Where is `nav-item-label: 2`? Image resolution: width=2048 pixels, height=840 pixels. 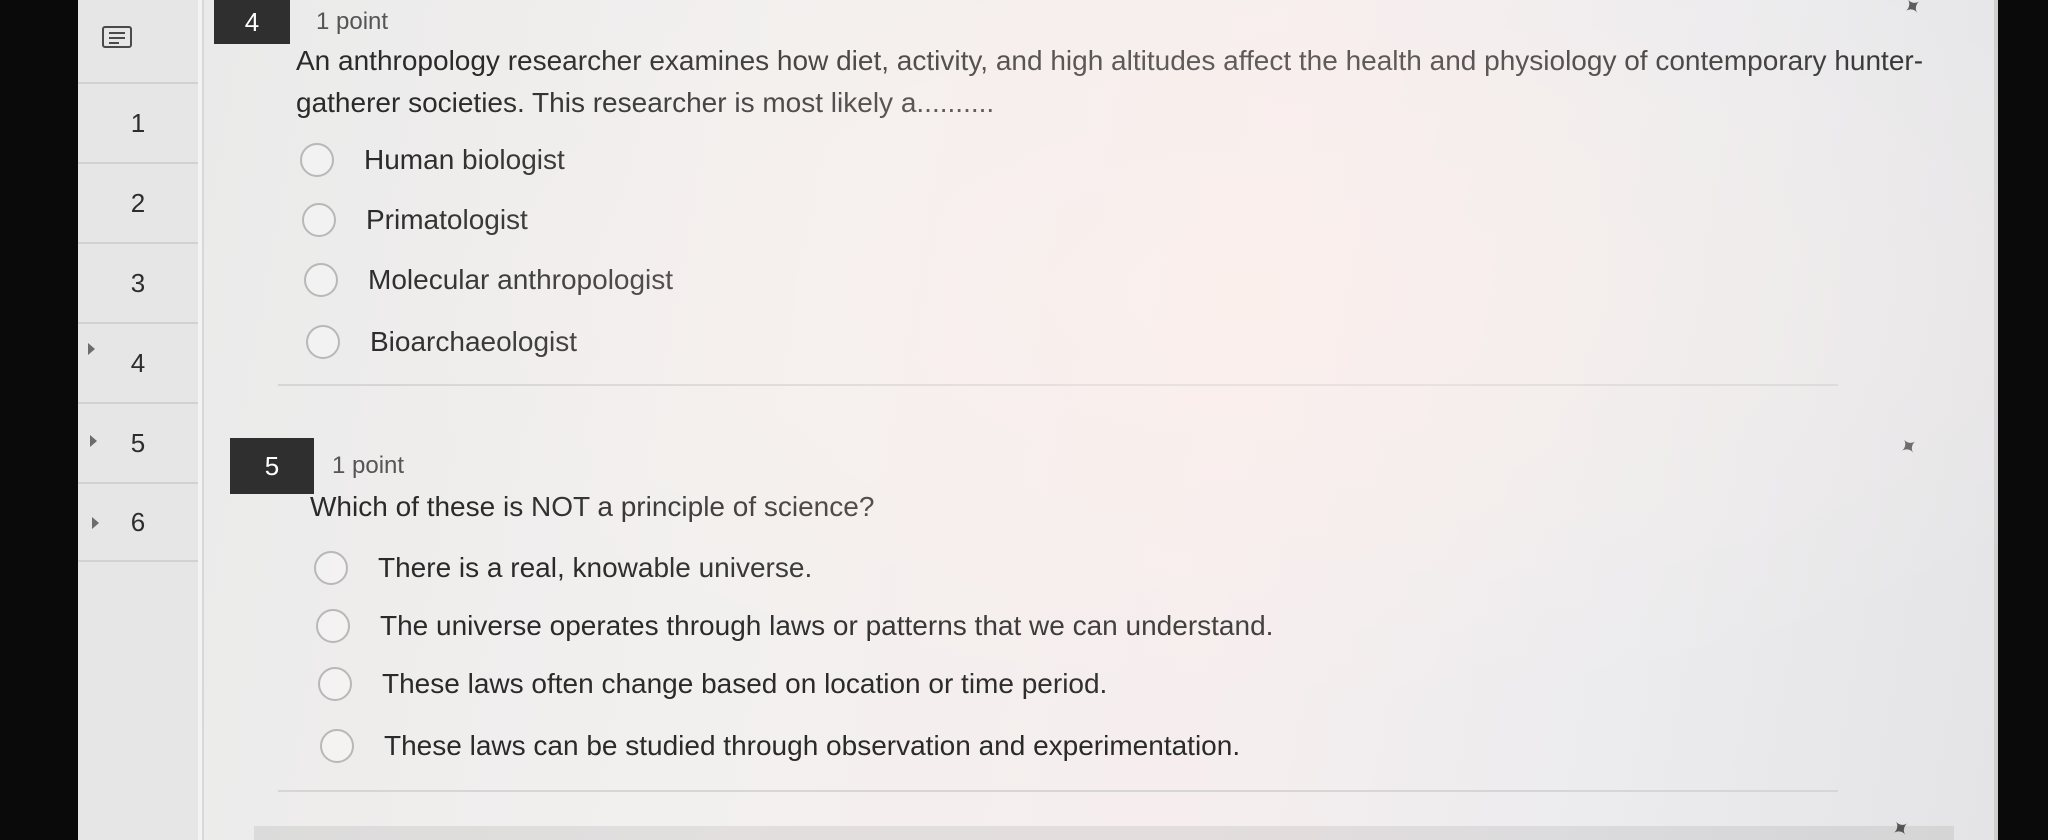
nav-item-label: 2 is located at coordinates (138, 202).